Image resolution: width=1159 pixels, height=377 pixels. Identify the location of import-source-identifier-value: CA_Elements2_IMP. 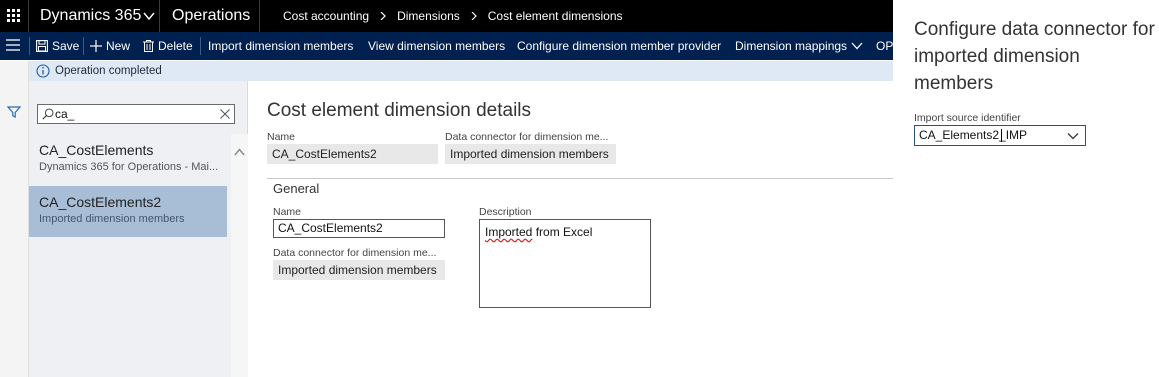
(973, 135).